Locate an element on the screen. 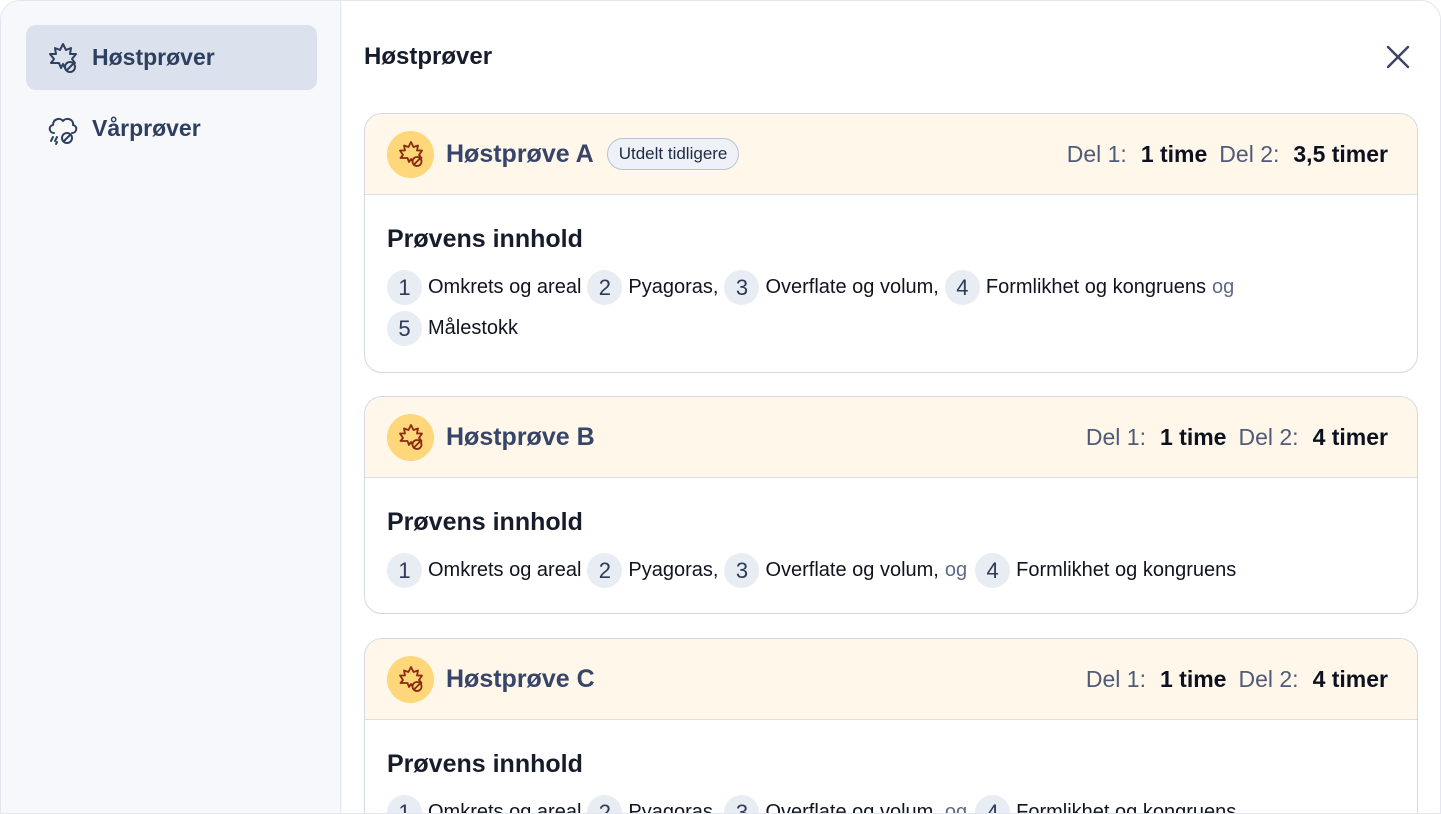 This screenshot has width=1441, height=814. page-title: Høstprøver is located at coordinates (428, 56).